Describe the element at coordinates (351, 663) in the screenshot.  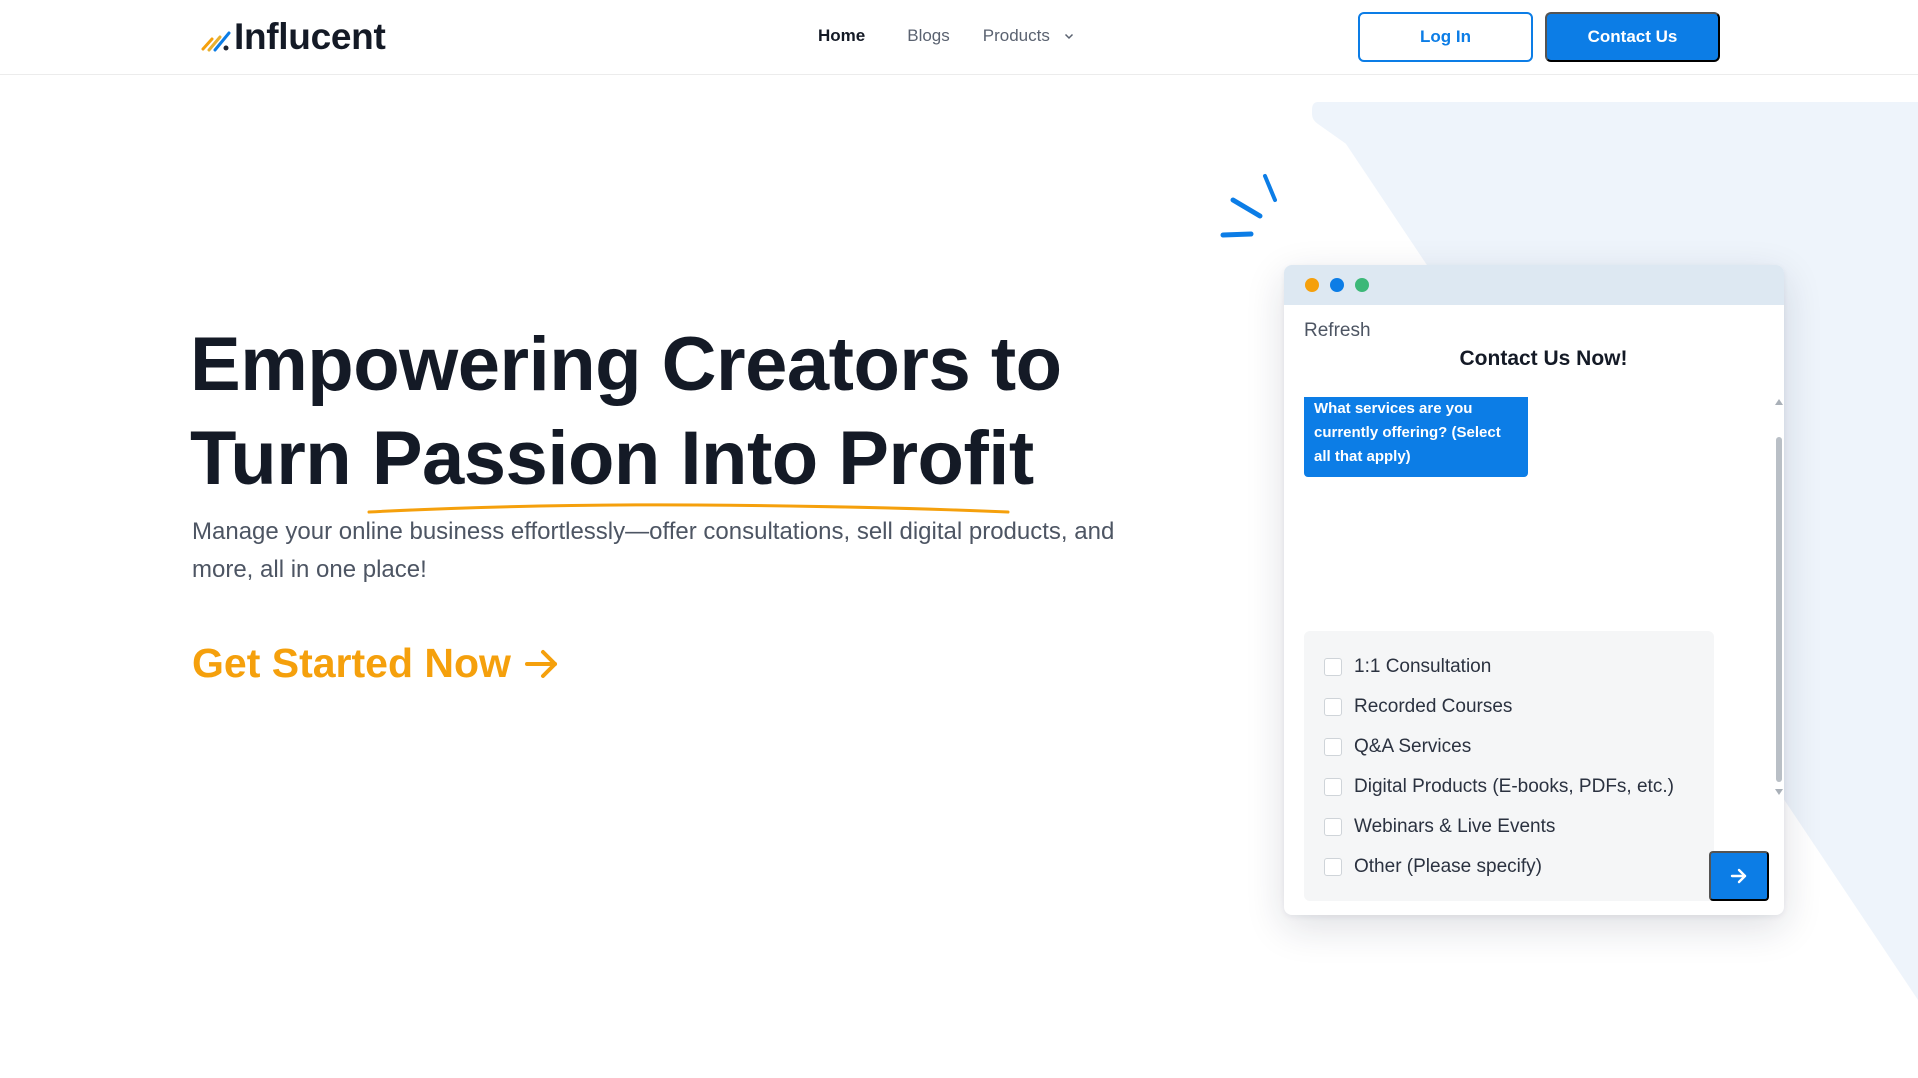
I see `get-started-label: Get Started Now` at that location.